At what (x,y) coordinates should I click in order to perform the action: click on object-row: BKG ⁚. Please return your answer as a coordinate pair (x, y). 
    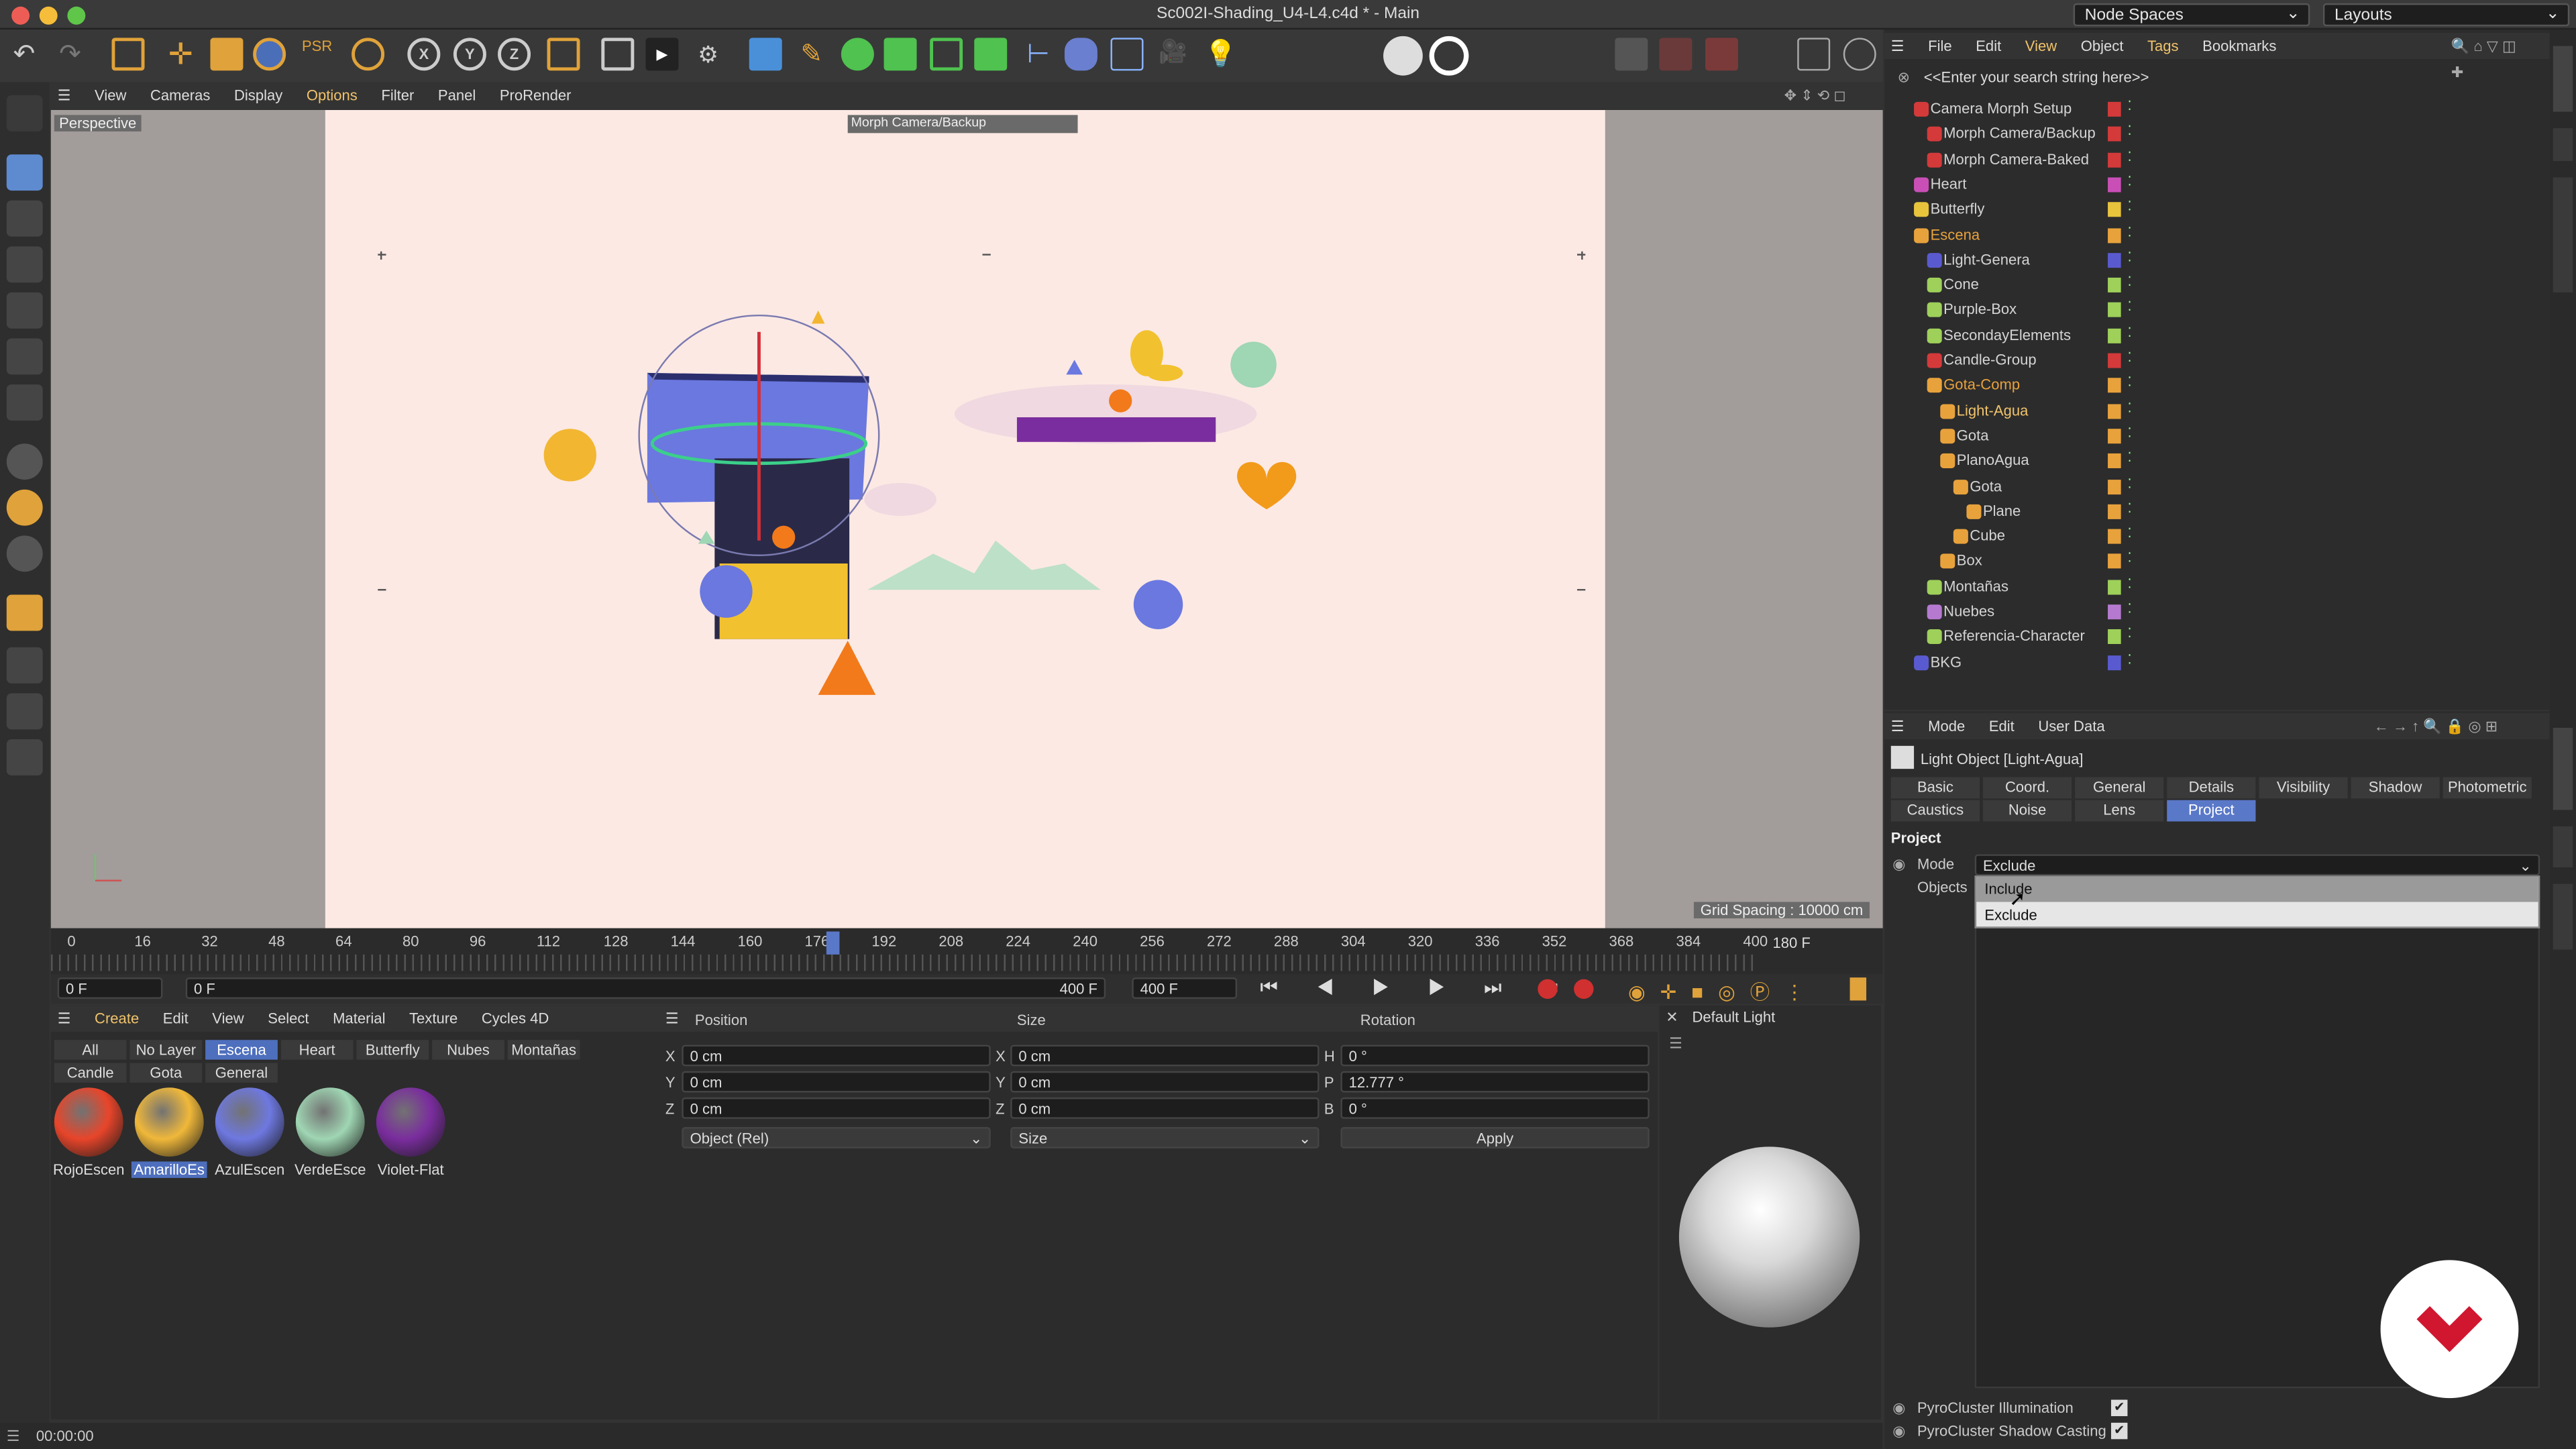
    Looking at the image, I should click on (2213, 662).